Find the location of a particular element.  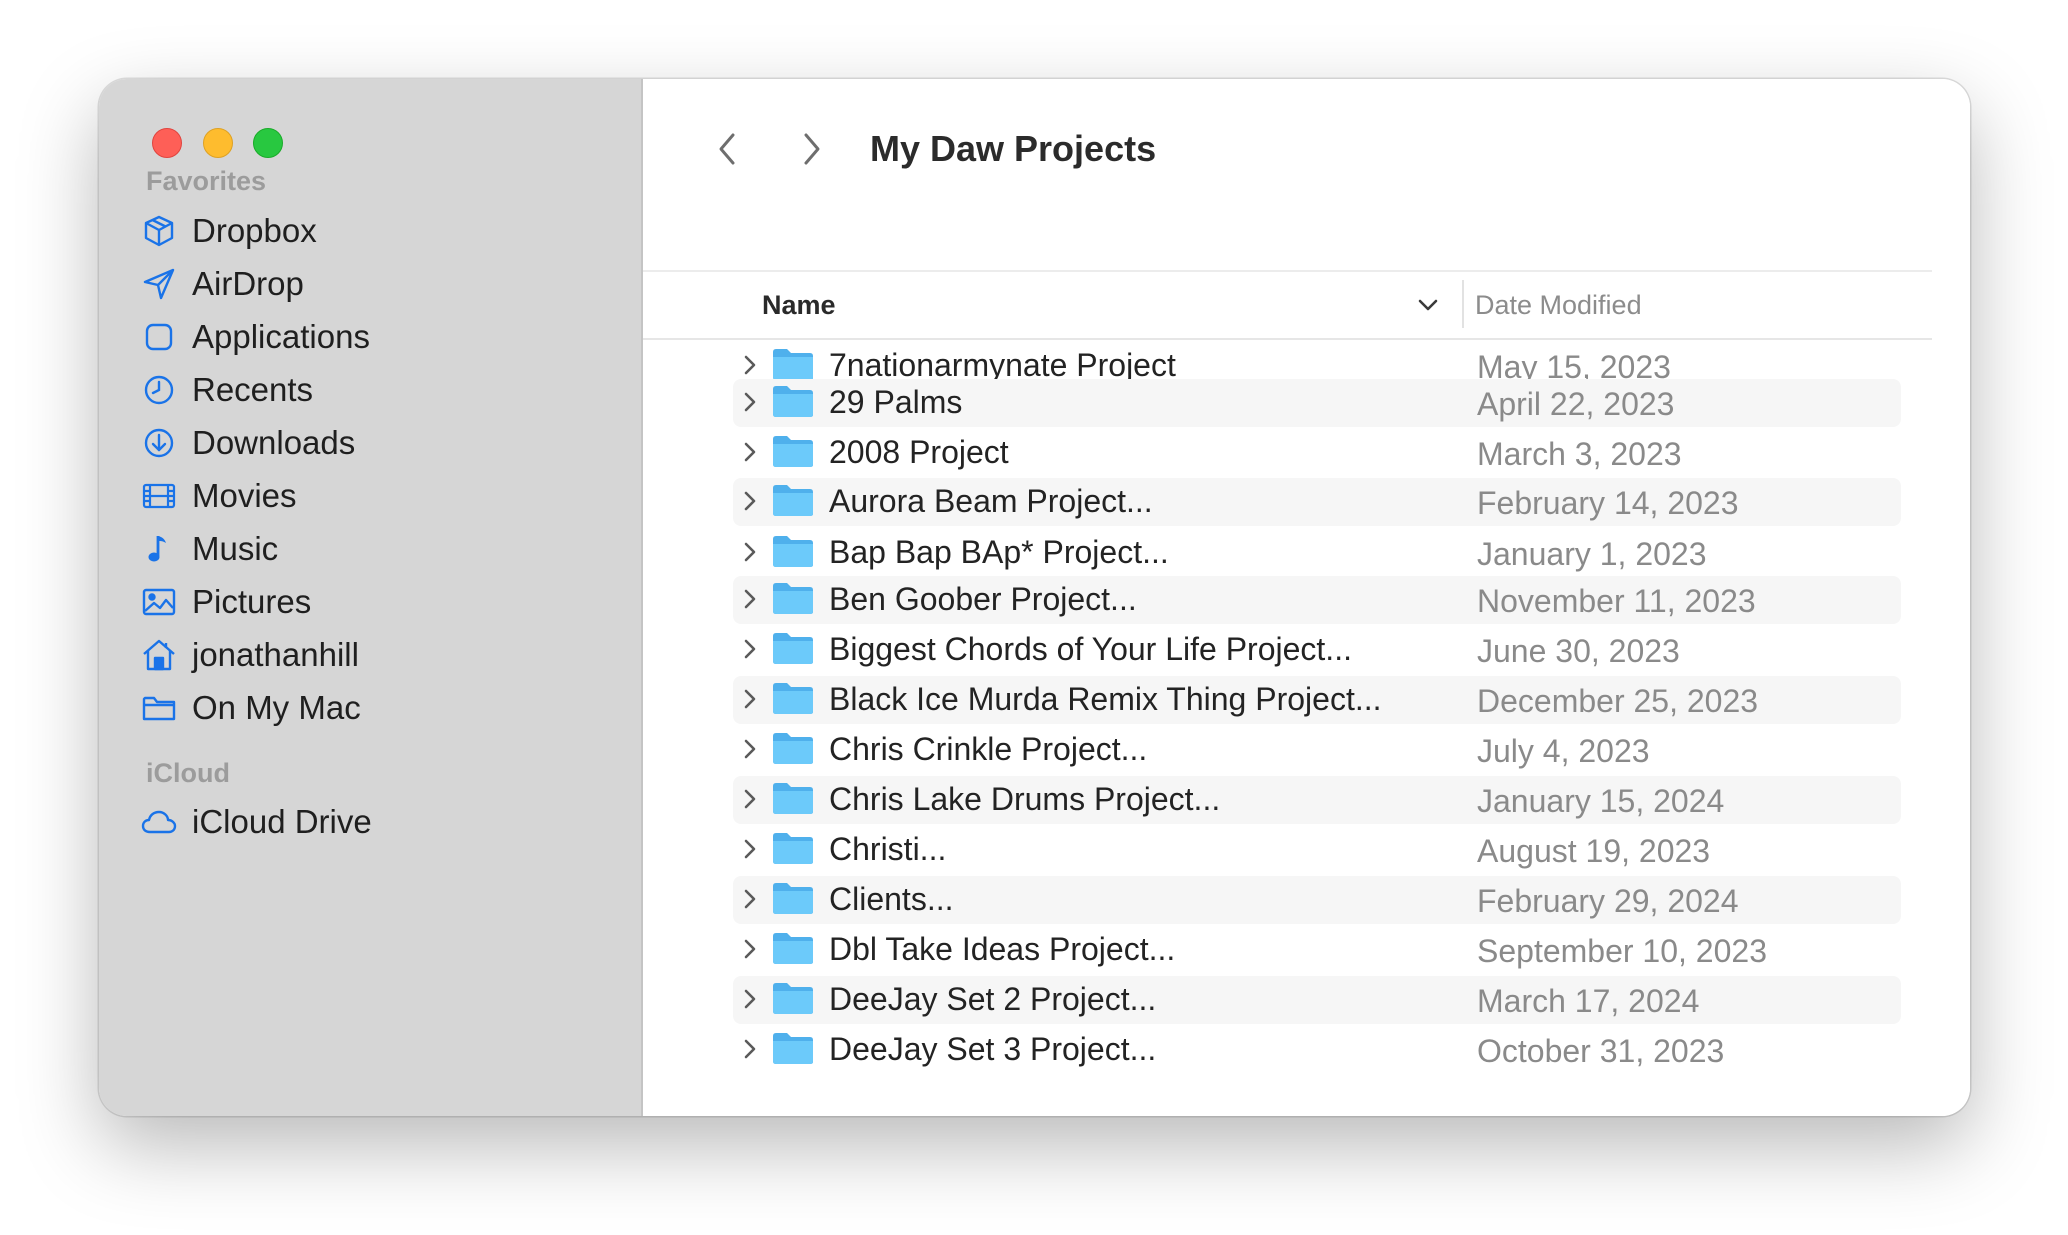

table-row: Bap Bap BAp* Project... January 1, 2023 is located at coordinates (1317, 553).